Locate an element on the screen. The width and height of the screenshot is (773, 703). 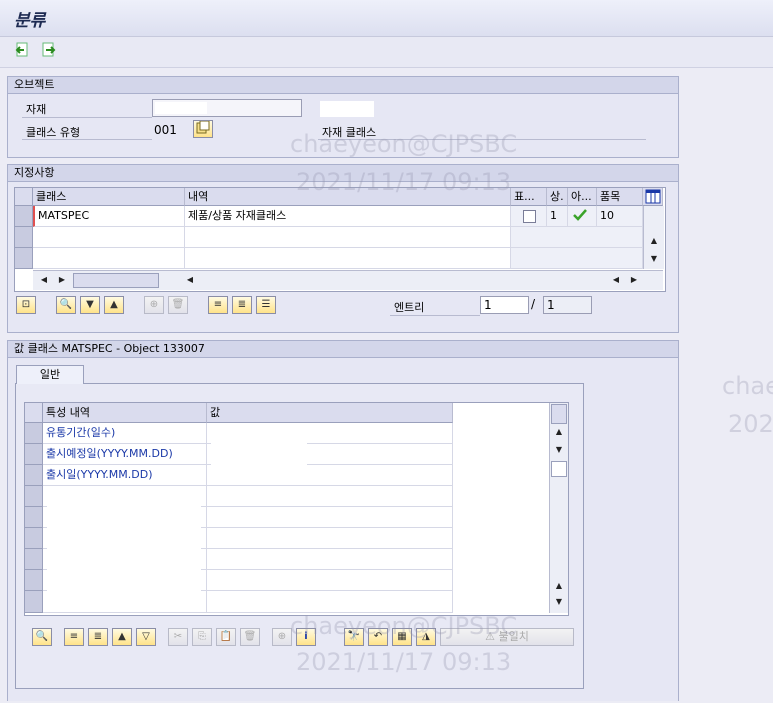
table-row: 출시예정일(YYYY.MM.DD) is located at coordinates (125, 454).